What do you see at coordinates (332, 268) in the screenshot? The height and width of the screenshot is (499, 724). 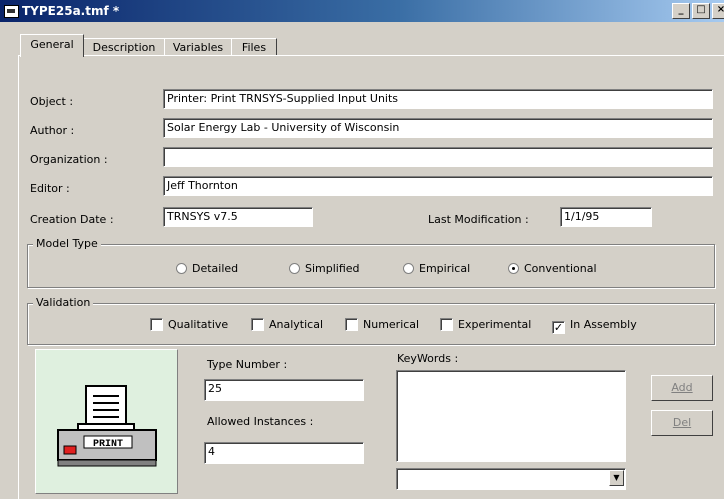 I see `radio-simplified-label: Simplified` at bounding box center [332, 268].